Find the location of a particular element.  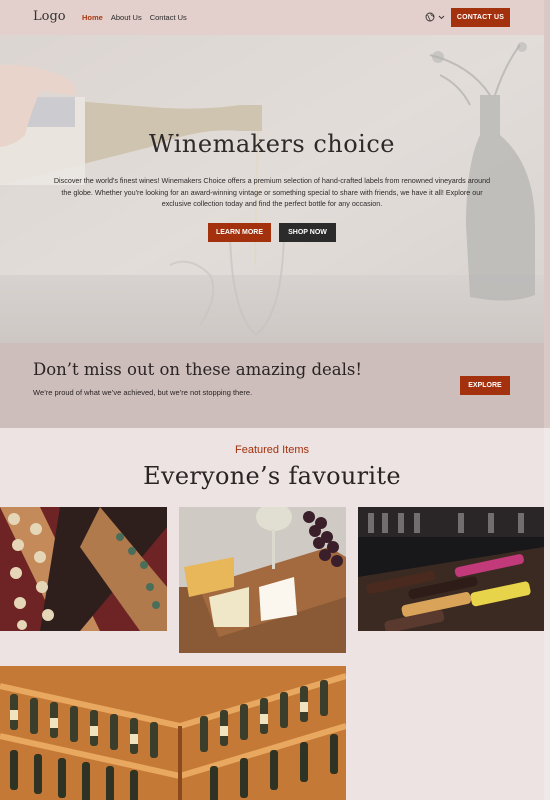

contact-us-button: CONTACT US is located at coordinates (480, 17).